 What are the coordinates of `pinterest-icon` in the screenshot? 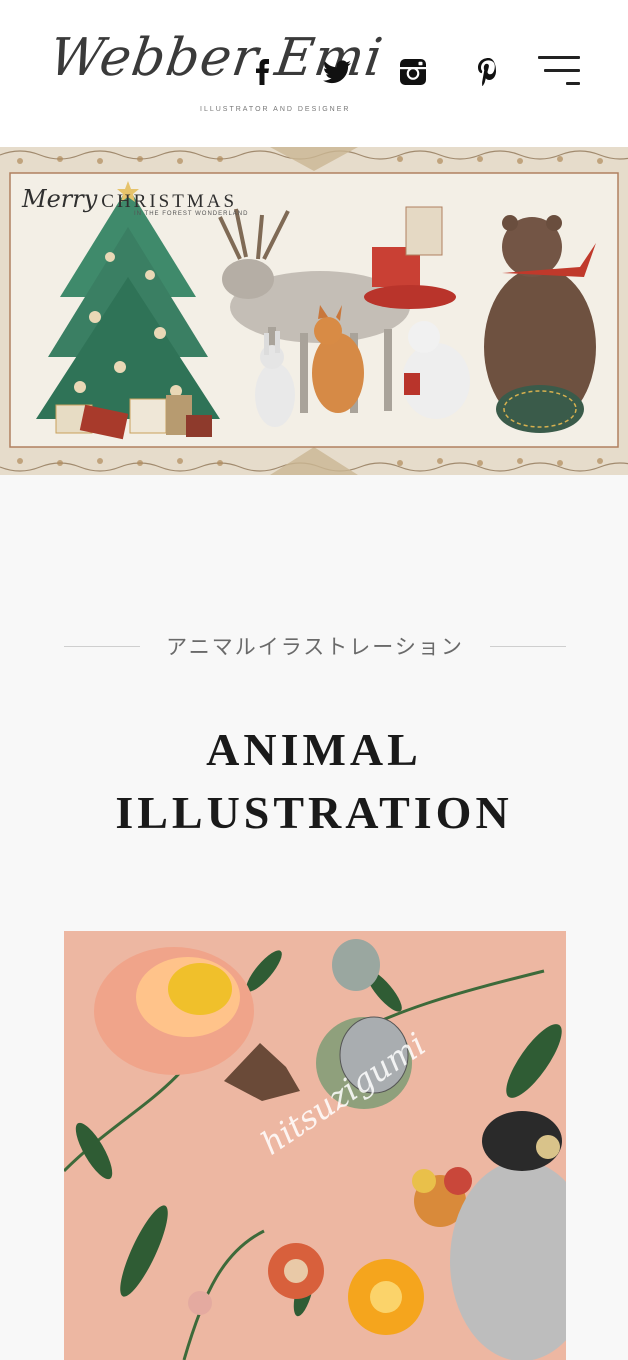 It's located at (487, 72).